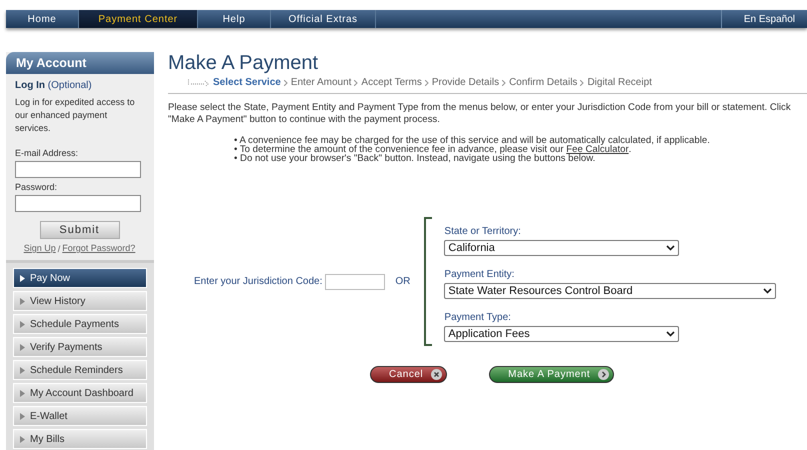 Image resolution: width=807 pixels, height=450 pixels. What do you see at coordinates (321, 82) in the screenshot?
I see `breadcrumb-step: Enter Amount` at bounding box center [321, 82].